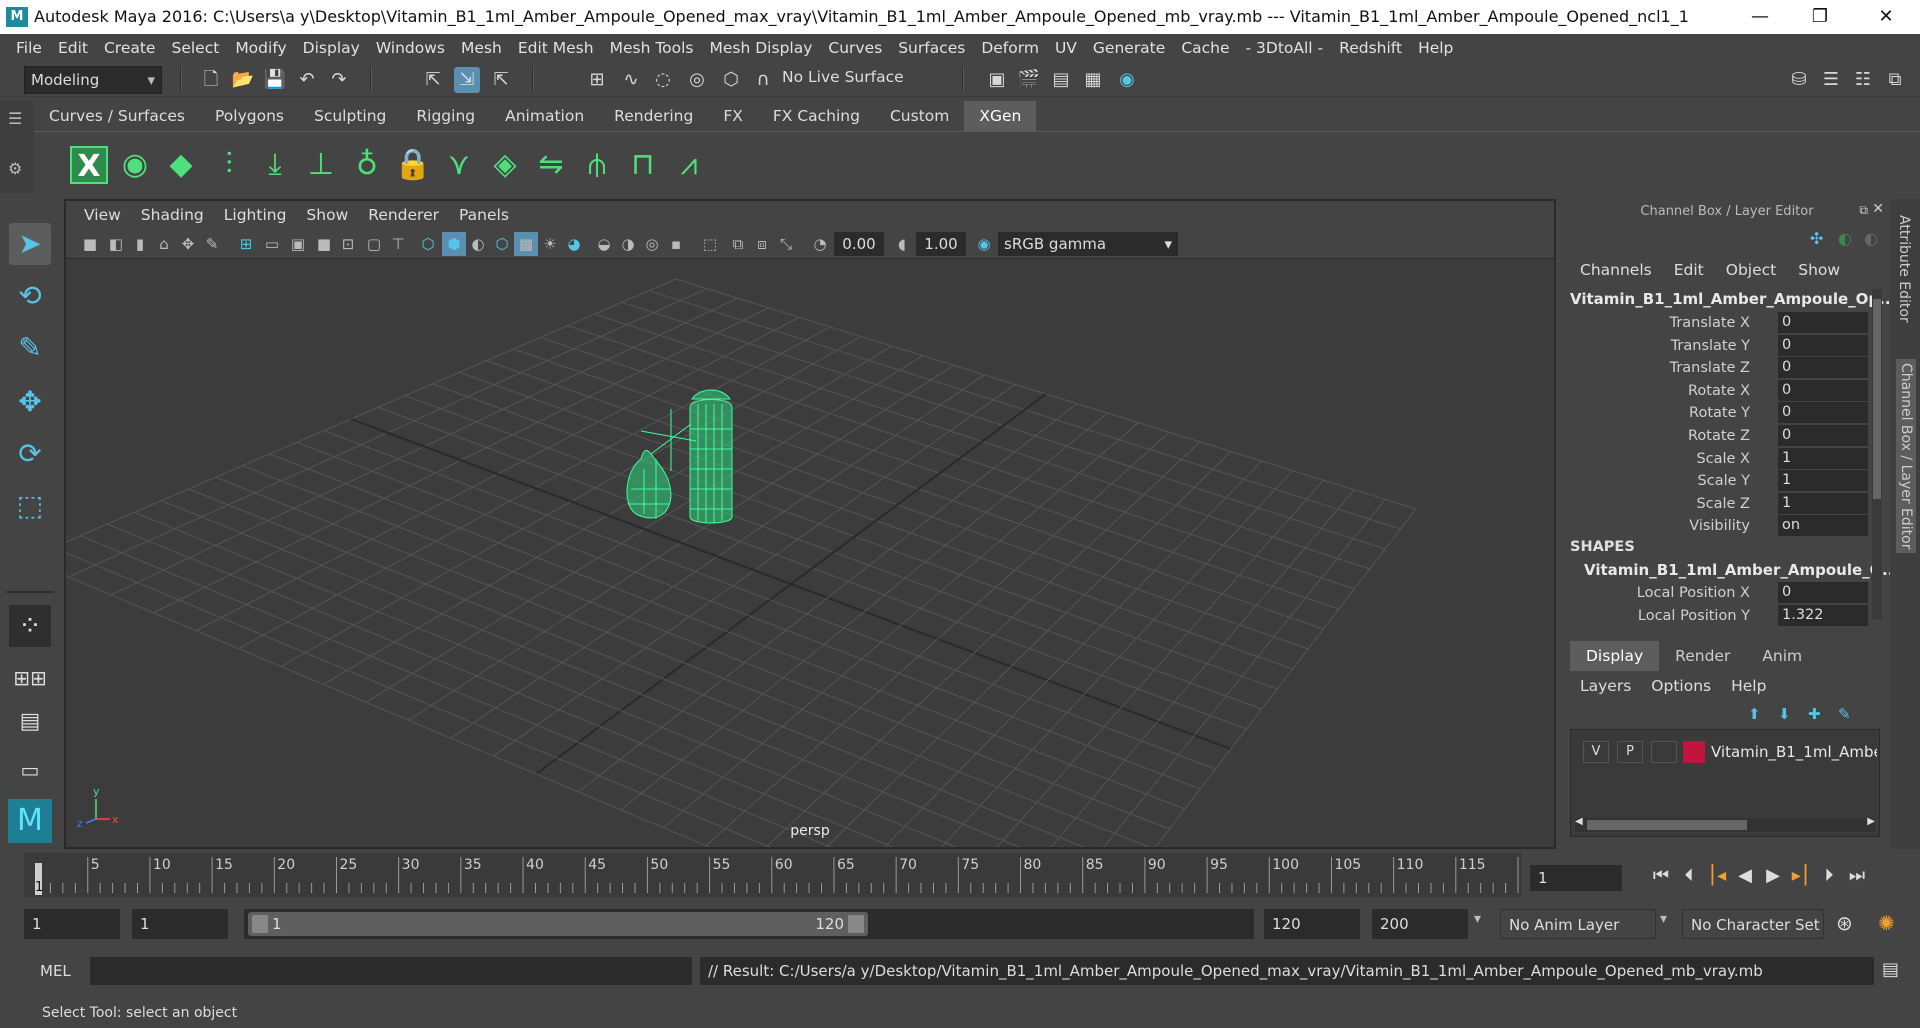 The width and height of the screenshot is (1920, 1028). What do you see at coordinates (1878, 209) in the screenshot?
I see `close-icon: ✕` at bounding box center [1878, 209].